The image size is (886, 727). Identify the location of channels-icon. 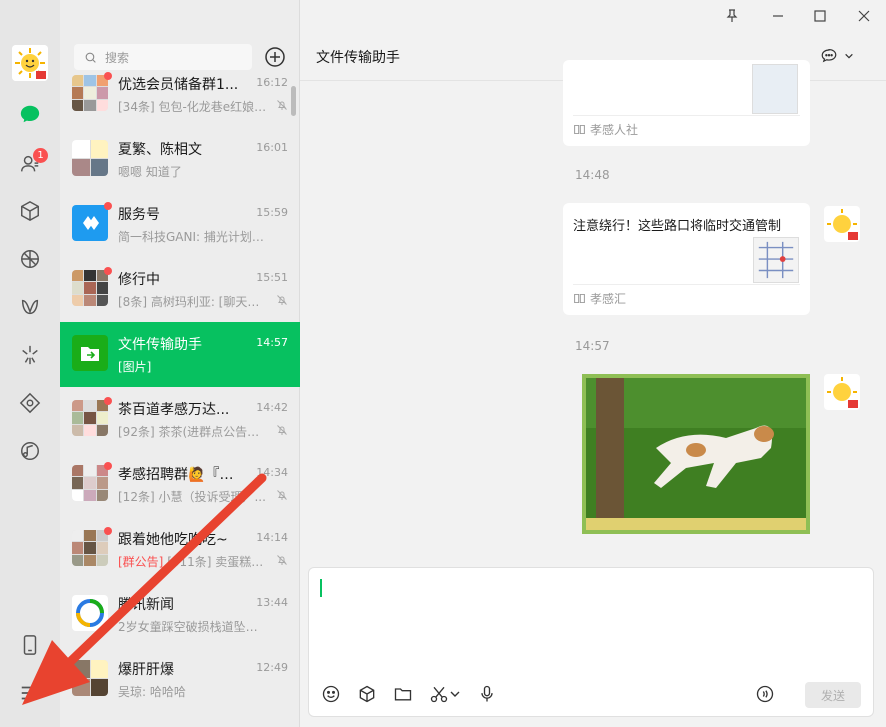
(30, 307).